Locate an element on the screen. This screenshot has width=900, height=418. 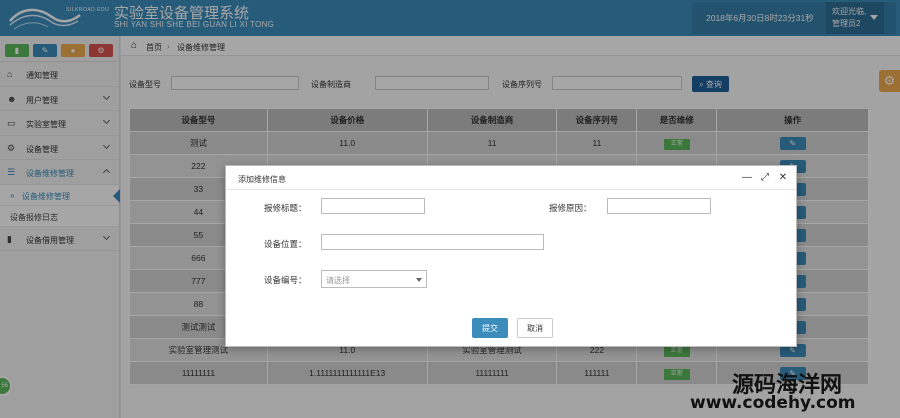
dialog-header: 添加维修信息 — ⤢ ✕ is located at coordinates (511, 178).